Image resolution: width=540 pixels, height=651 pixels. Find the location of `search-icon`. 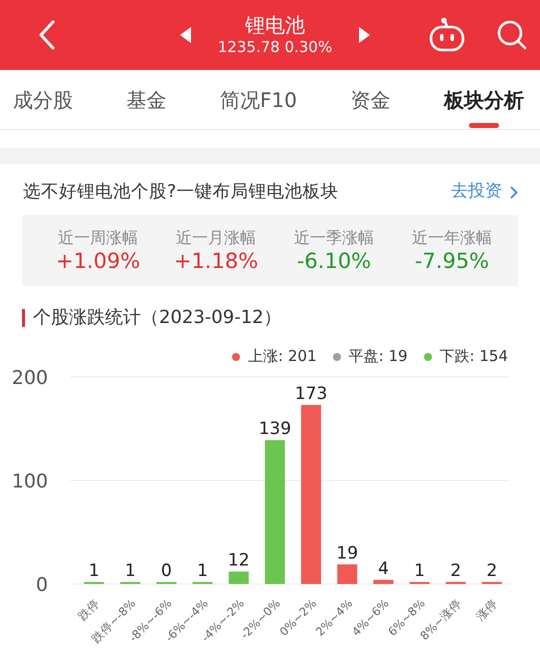

search-icon is located at coordinates (512, 35).